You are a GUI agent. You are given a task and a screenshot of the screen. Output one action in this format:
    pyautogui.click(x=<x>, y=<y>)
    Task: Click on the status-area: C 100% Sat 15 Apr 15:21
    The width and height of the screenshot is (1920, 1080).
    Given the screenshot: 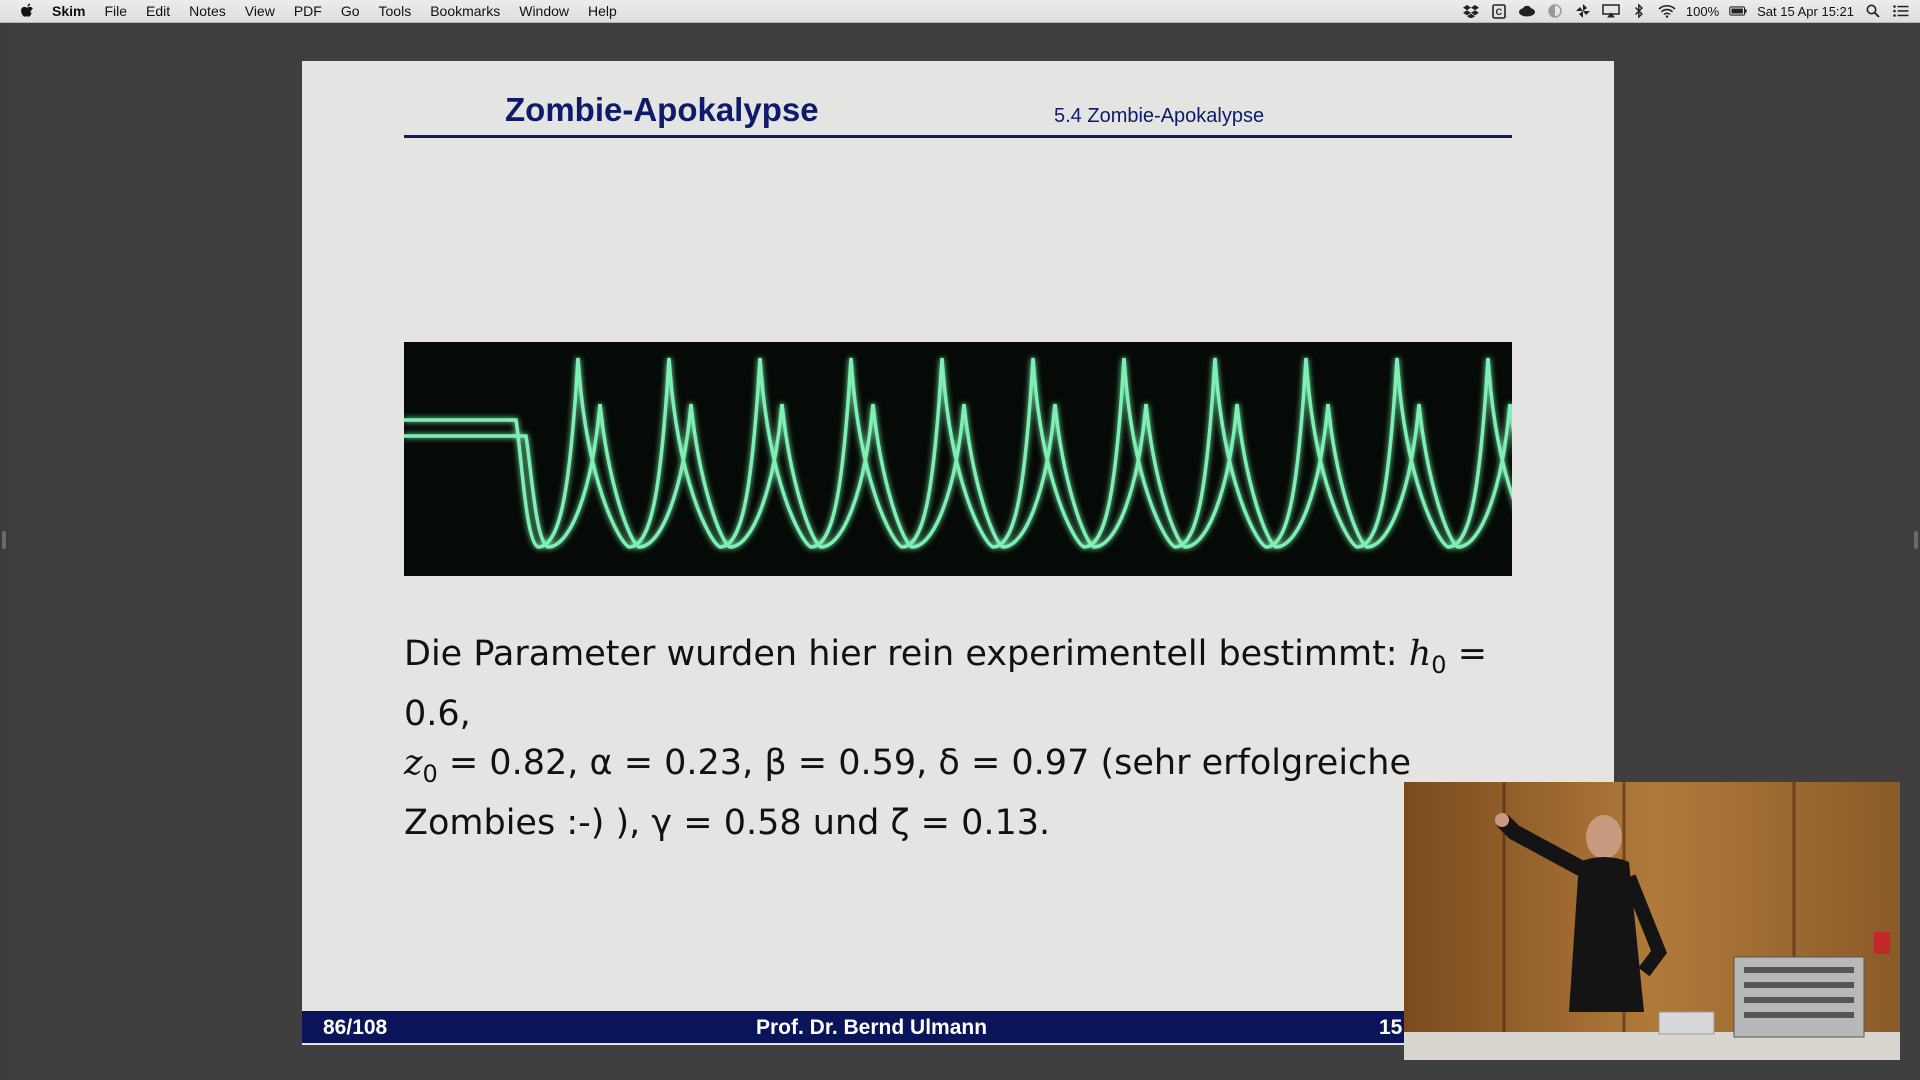 What is the action you would take?
    pyautogui.click(x=1681, y=11)
    